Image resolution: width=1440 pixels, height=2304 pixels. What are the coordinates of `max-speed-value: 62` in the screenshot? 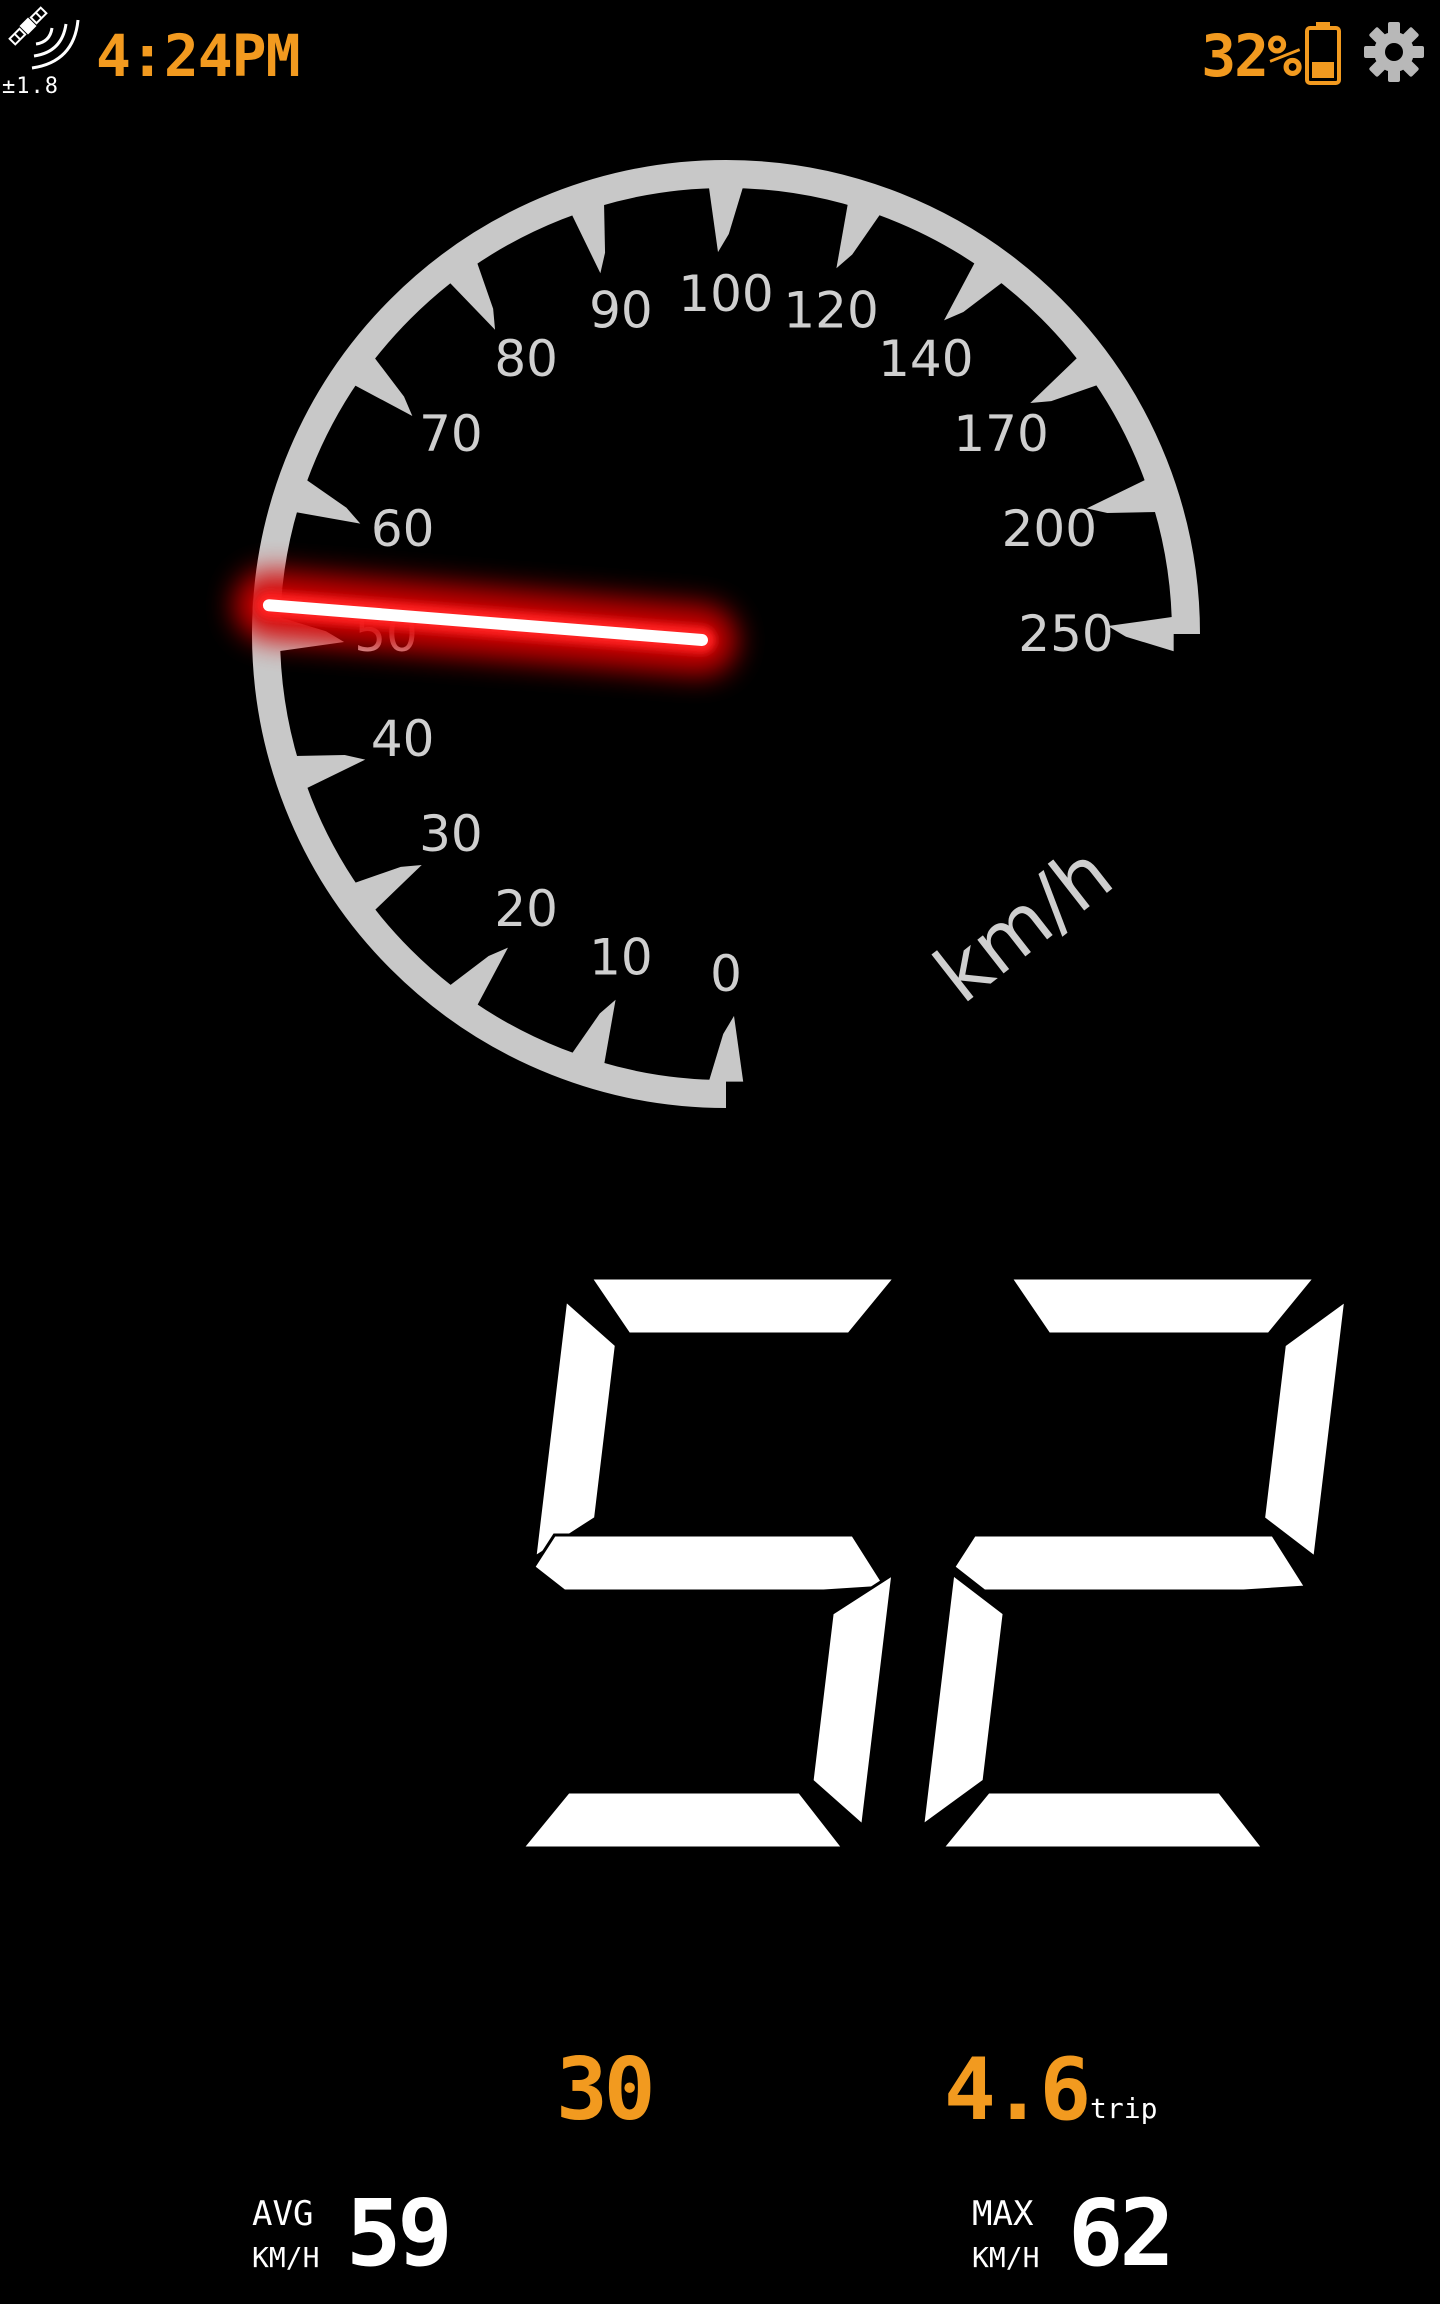 It's located at (1121, 2233).